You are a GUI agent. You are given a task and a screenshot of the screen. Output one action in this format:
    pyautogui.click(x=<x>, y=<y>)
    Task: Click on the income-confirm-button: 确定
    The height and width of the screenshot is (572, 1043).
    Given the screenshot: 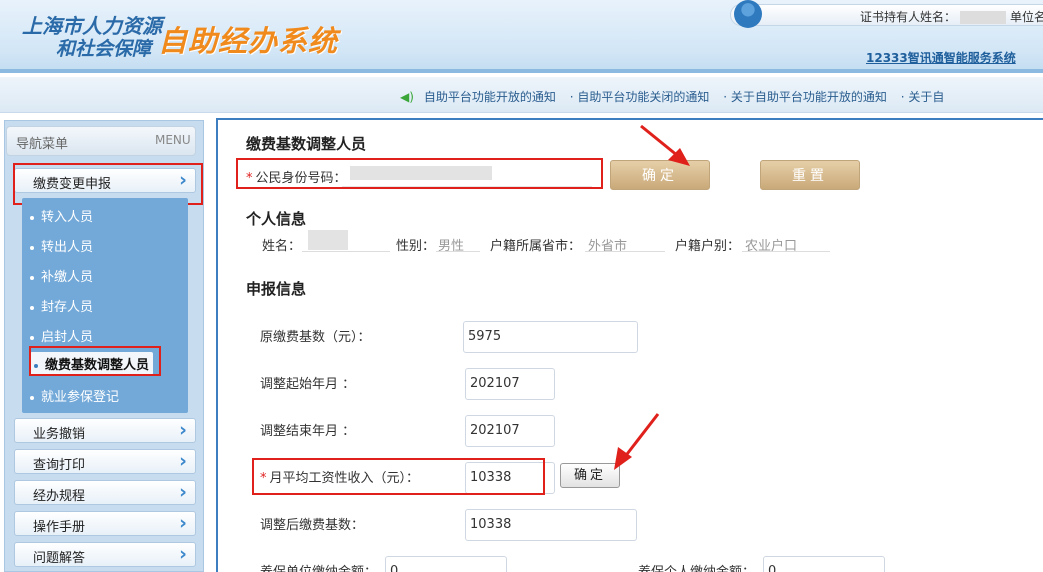 What is the action you would take?
    pyautogui.click(x=590, y=475)
    